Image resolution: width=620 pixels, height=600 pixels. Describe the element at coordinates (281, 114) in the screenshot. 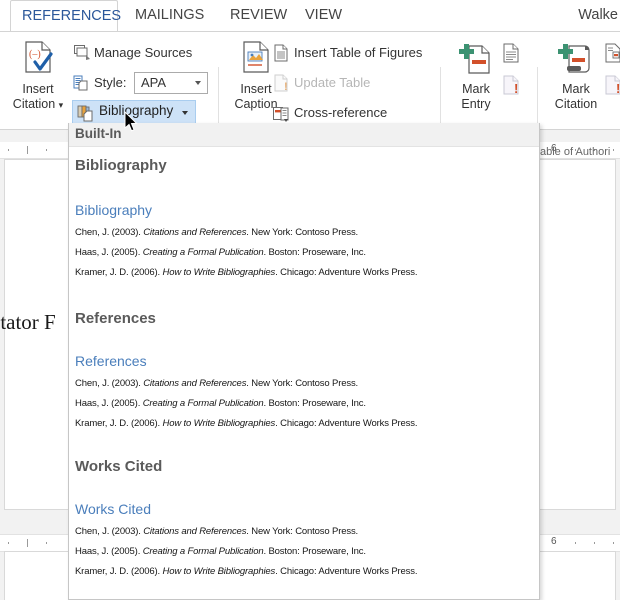

I see `cross-reference-icon` at that location.